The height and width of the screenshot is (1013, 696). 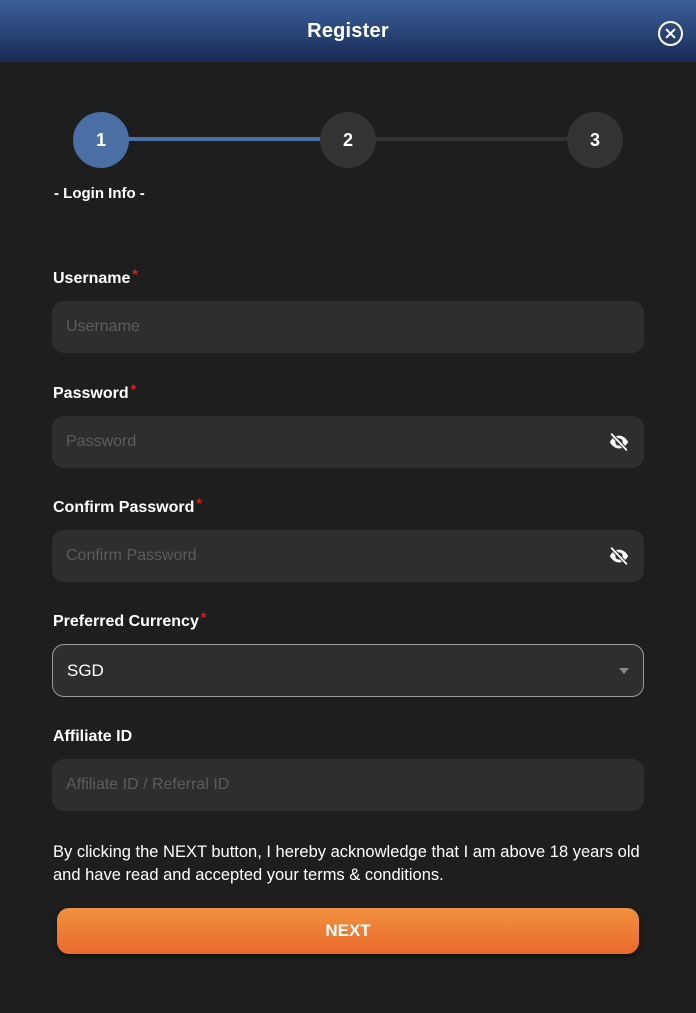 I want to click on current-step-label: - Login Info -, so click(x=99, y=193).